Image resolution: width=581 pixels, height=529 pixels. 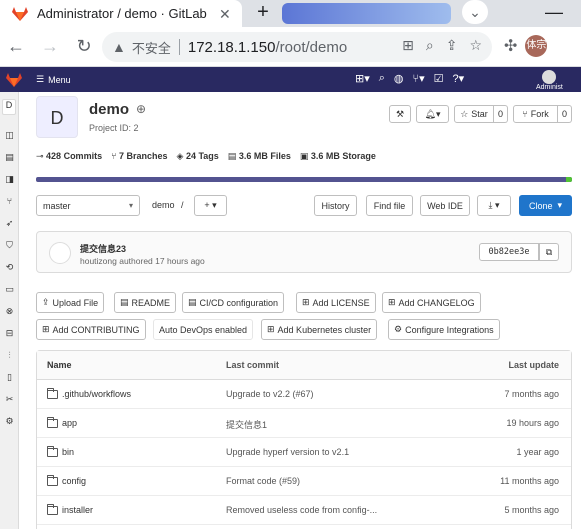 What do you see at coordinates (432, 114) in the screenshot?
I see `notification-bell-button: 🔔︎▾` at bounding box center [432, 114].